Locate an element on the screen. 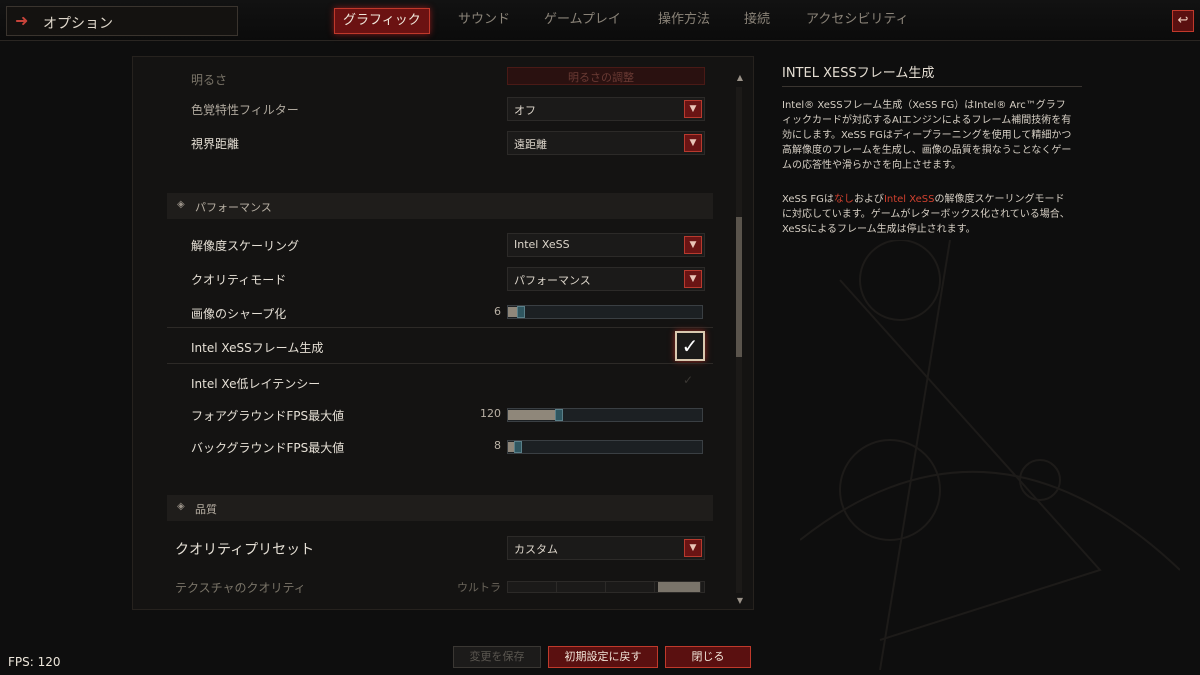 This screenshot has height=675, width=1200. quality-section-header: ◈ 品質 is located at coordinates (440, 508).